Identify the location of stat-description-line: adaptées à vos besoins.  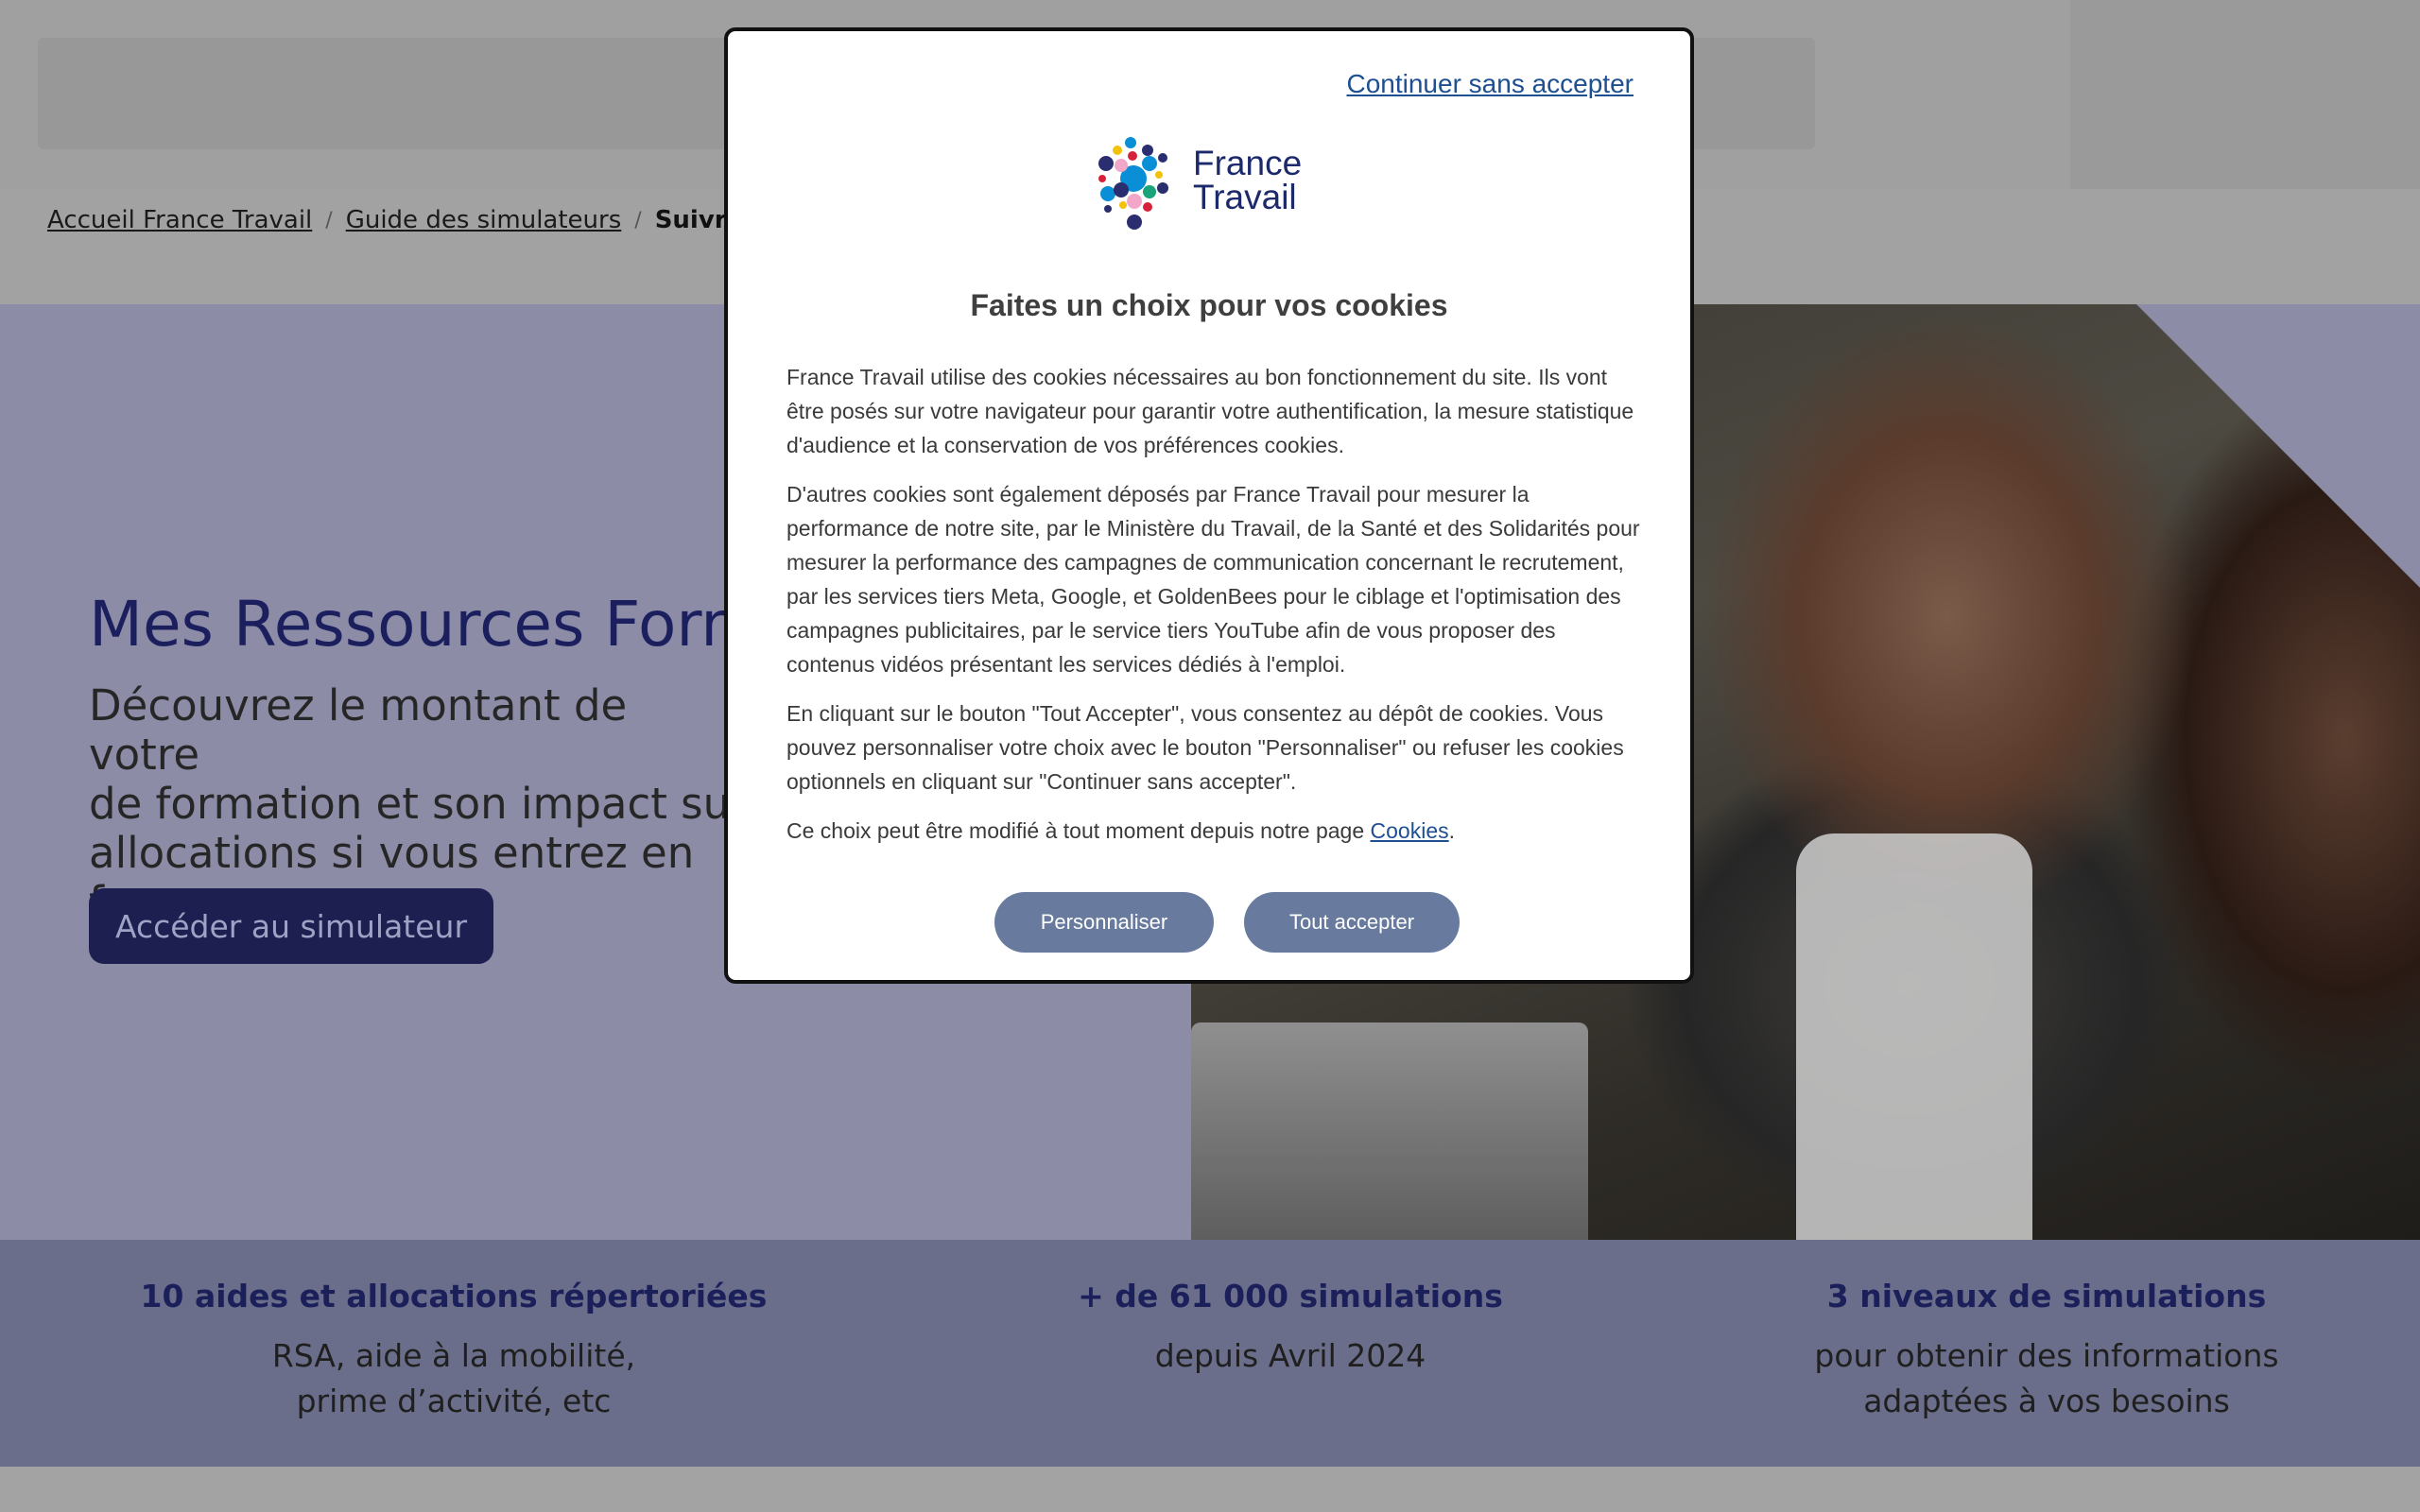
(2047, 1401).